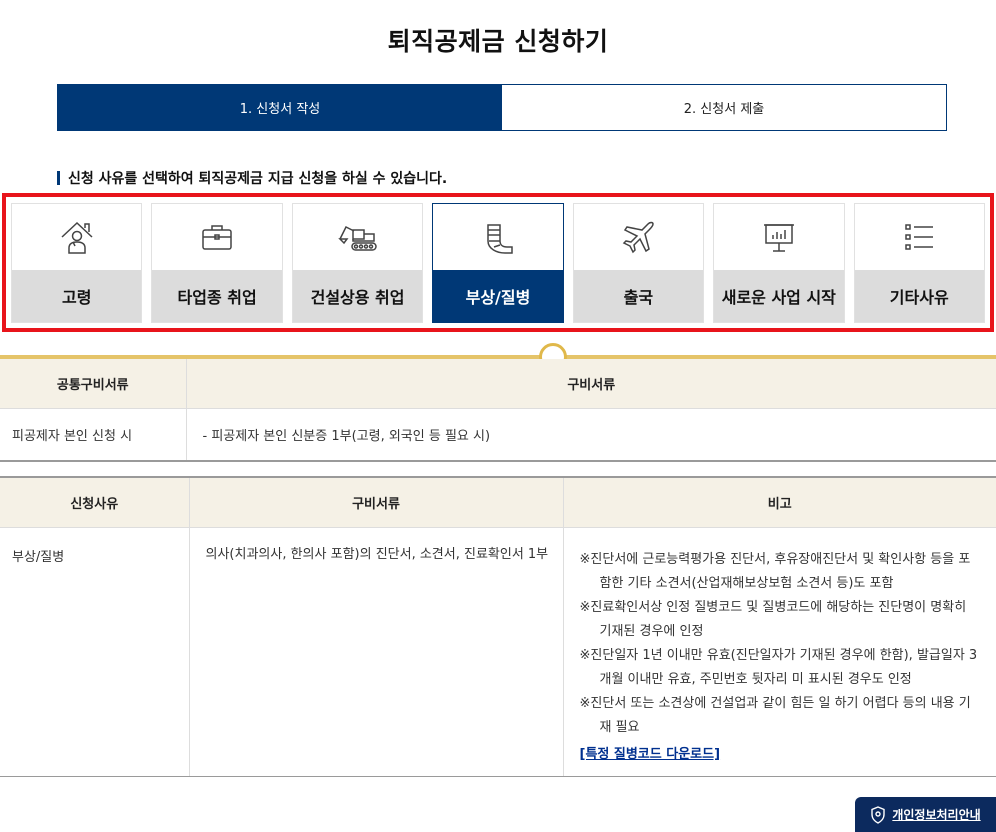 Image resolution: width=996 pixels, height=832 pixels. I want to click on disease-code-download-link: [특정 질병코드 다운로드], so click(650, 752).